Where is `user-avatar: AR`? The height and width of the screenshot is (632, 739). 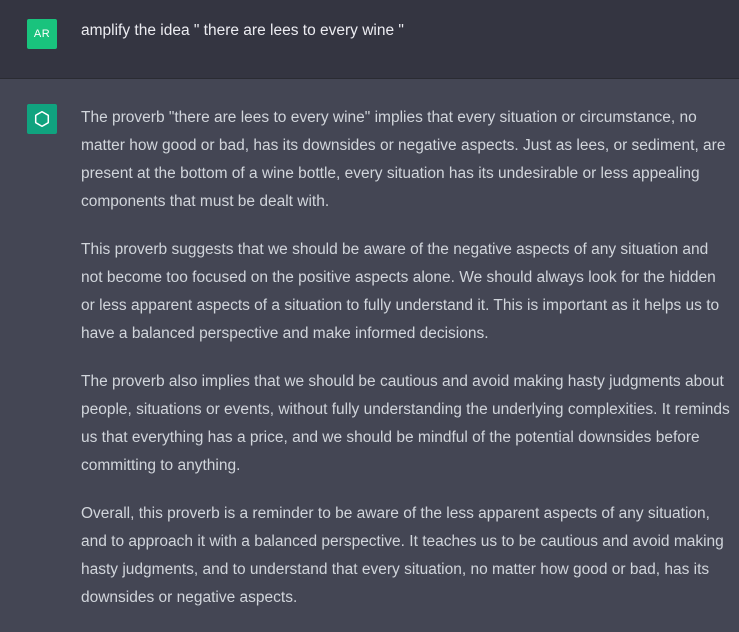 user-avatar: AR is located at coordinates (42, 34).